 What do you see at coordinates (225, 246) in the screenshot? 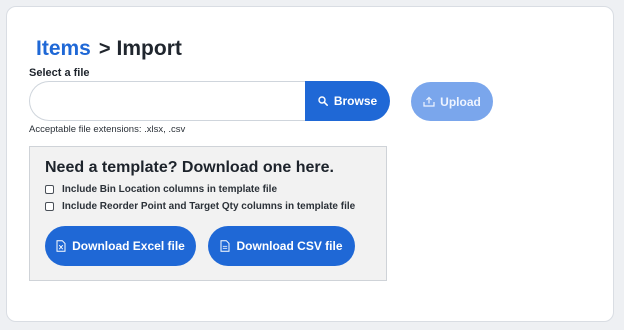
I see `csv-file-icon` at bounding box center [225, 246].